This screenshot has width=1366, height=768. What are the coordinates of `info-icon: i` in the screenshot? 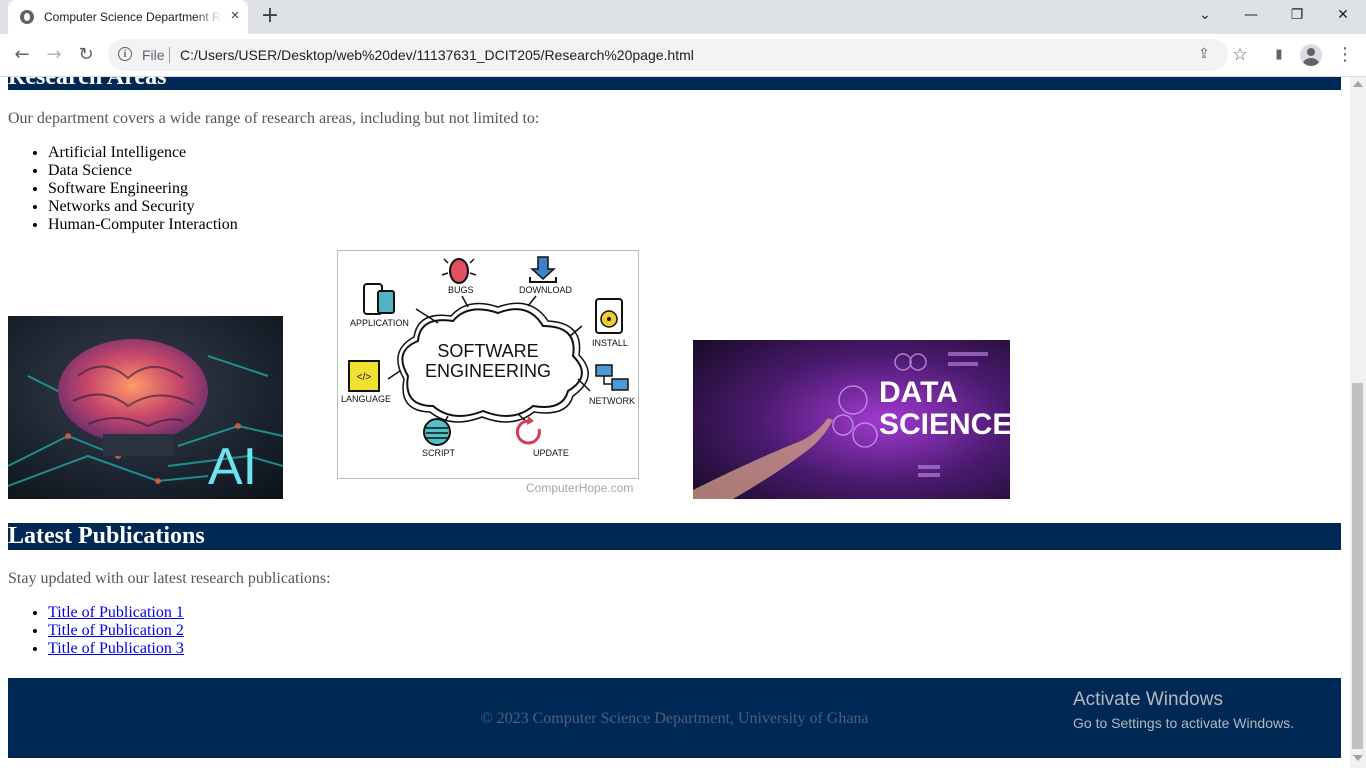 It's located at (125, 54).